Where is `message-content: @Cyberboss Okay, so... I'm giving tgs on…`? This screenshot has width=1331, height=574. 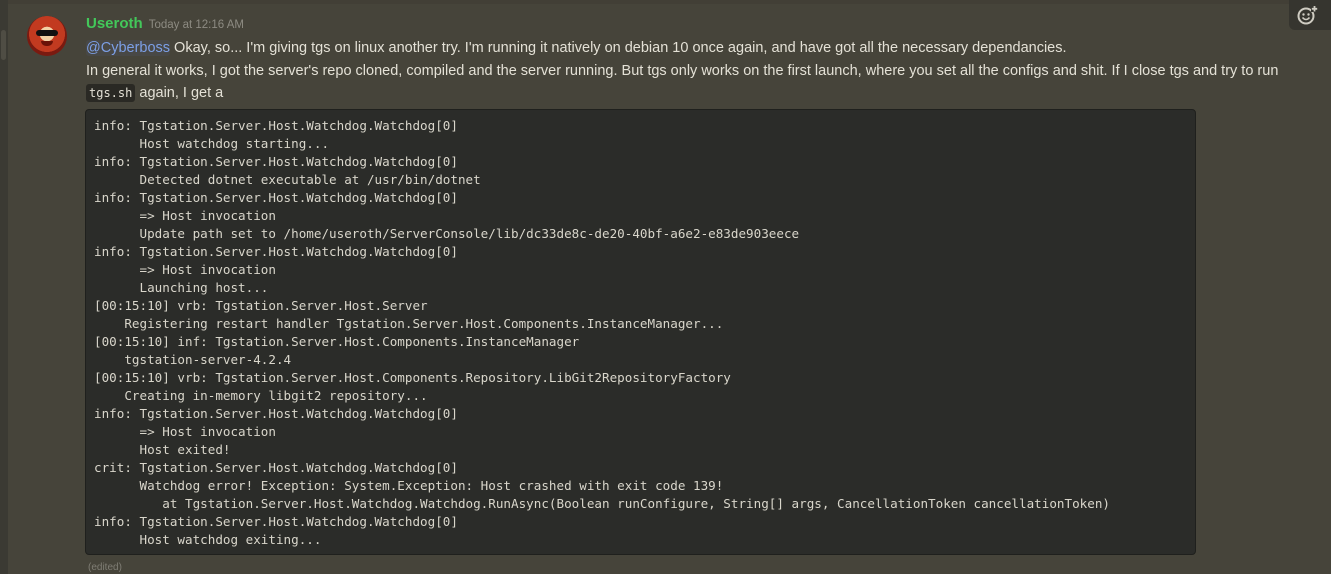 message-content: @Cyberboss Okay, so... I'm giving tgs on… is located at coordinates (706, 71).